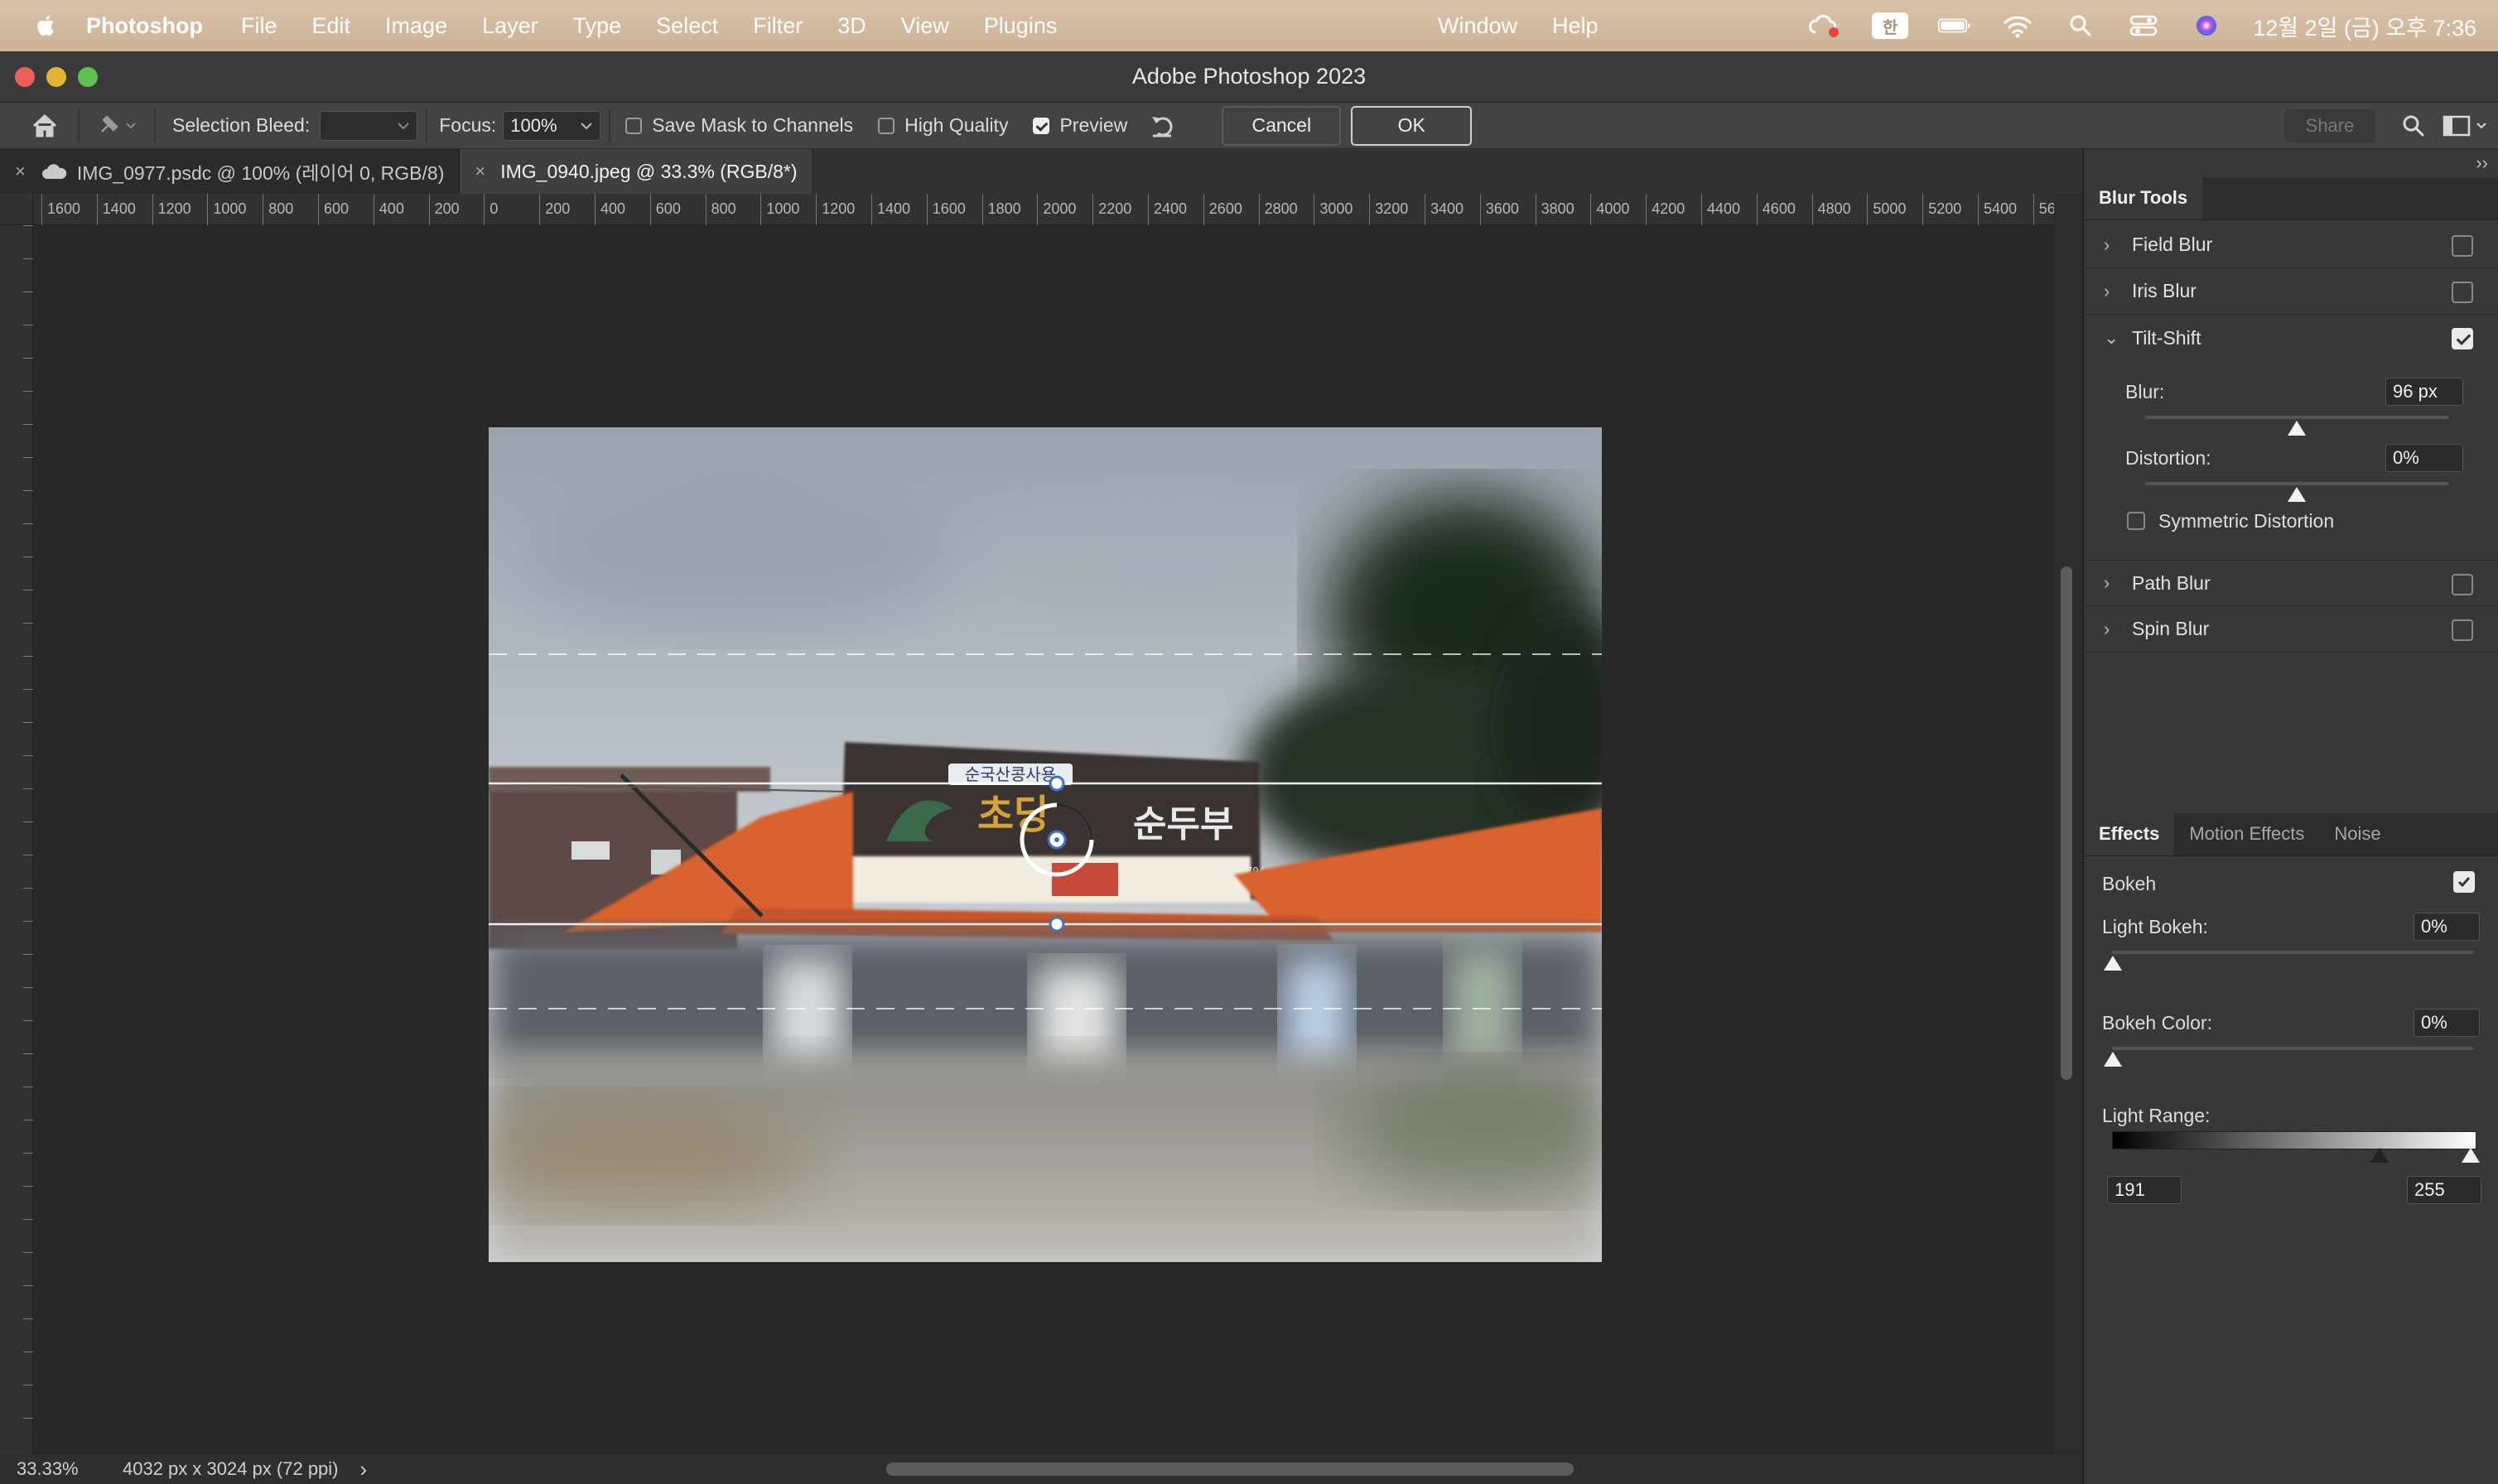 The image size is (2498, 1484). Describe the element at coordinates (2144, 1190) in the screenshot. I see `light-range-low-input: 191` at that location.